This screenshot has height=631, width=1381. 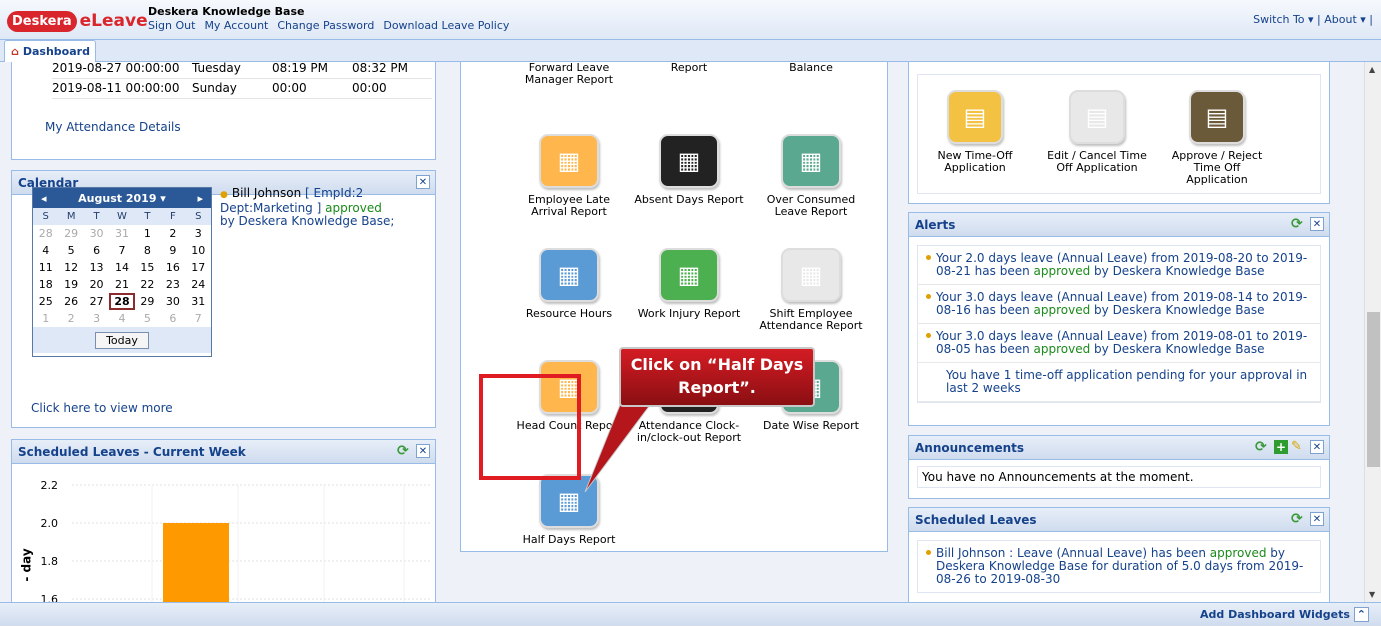 What do you see at coordinates (147, 284) in the screenshot?
I see `calendar-day: 22` at bounding box center [147, 284].